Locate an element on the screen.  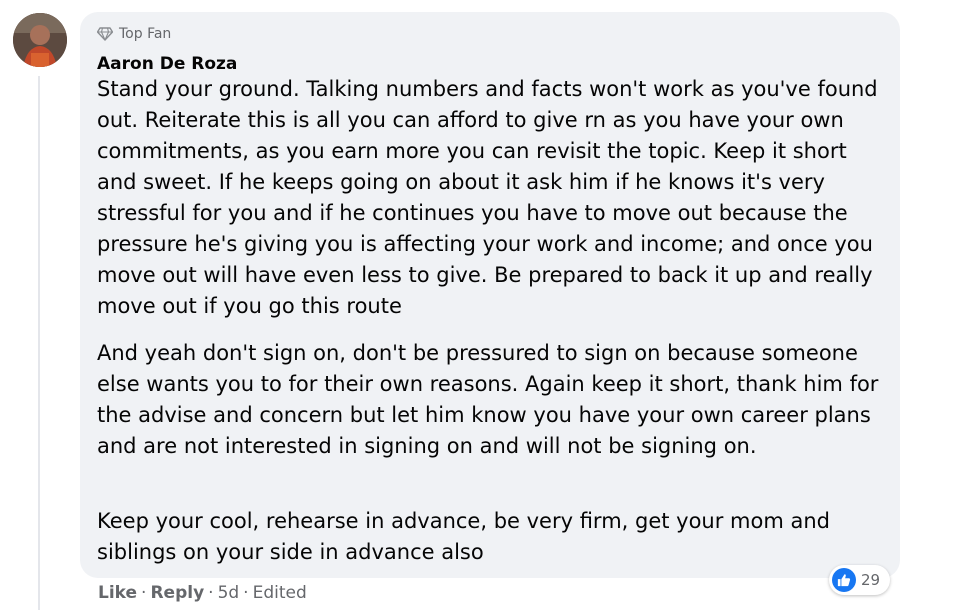
thread-line is located at coordinates (39, 343).